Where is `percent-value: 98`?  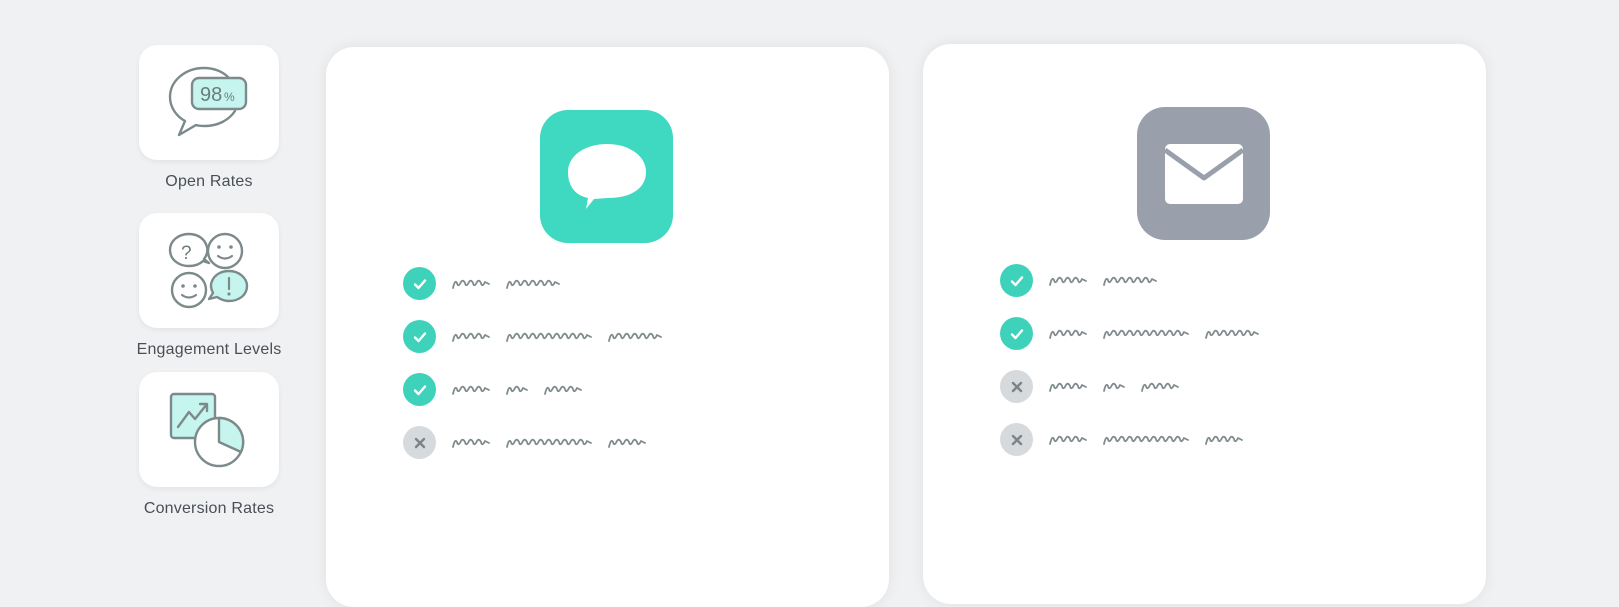
percent-value: 98 is located at coordinates (211, 95).